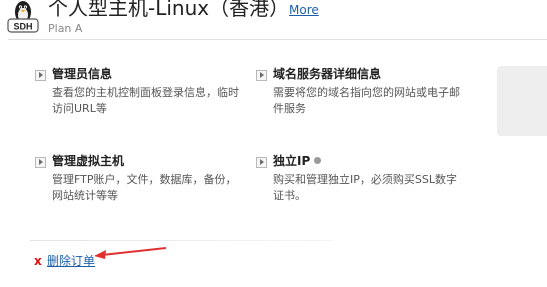  I want to click on dedicated-ip-description: 购买和管理独立IP，必须购买SSL数字证书。, so click(365, 187).